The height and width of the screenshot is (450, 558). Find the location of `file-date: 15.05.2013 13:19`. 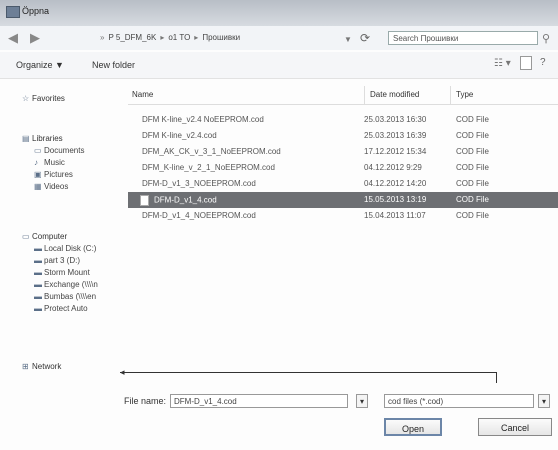

file-date: 15.05.2013 13:19 is located at coordinates (395, 199).